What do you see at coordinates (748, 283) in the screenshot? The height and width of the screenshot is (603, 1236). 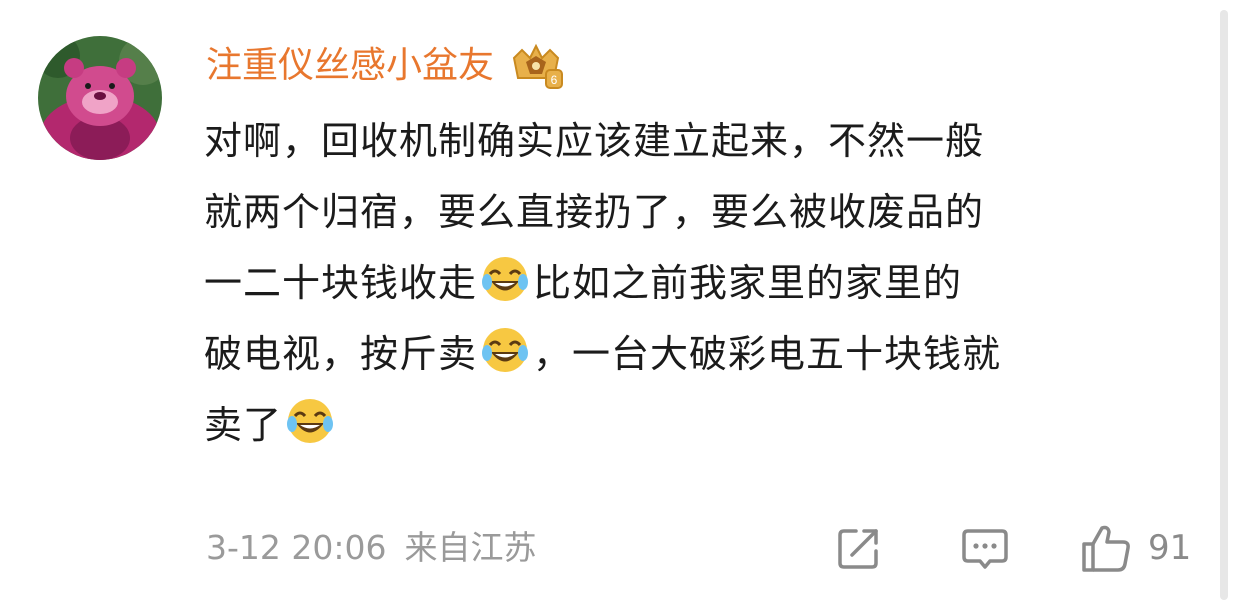 I see `comment-text-segment: 比如之前我家里的家里的` at bounding box center [748, 283].